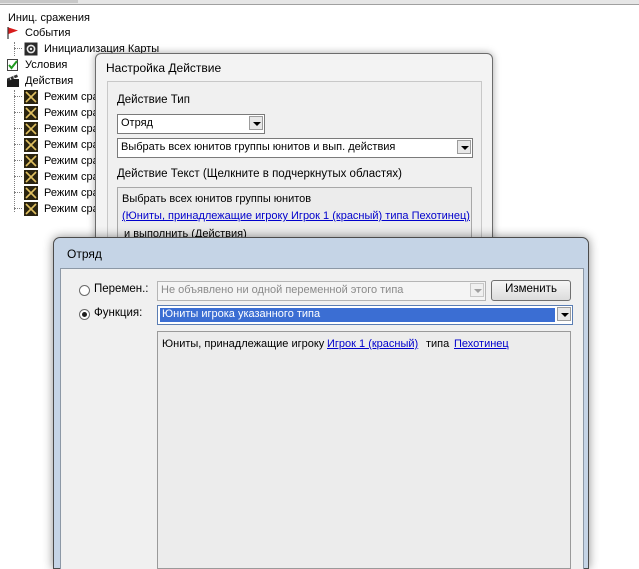 This screenshot has height=569, width=639. I want to click on tree-item-label: Условия, so click(46, 65).